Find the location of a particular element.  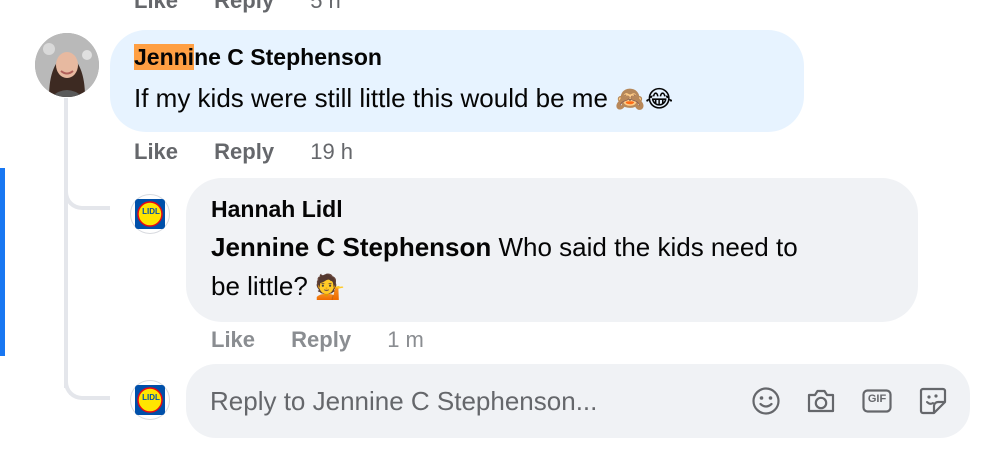

timestamp: 5 h is located at coordinates (325, 6).